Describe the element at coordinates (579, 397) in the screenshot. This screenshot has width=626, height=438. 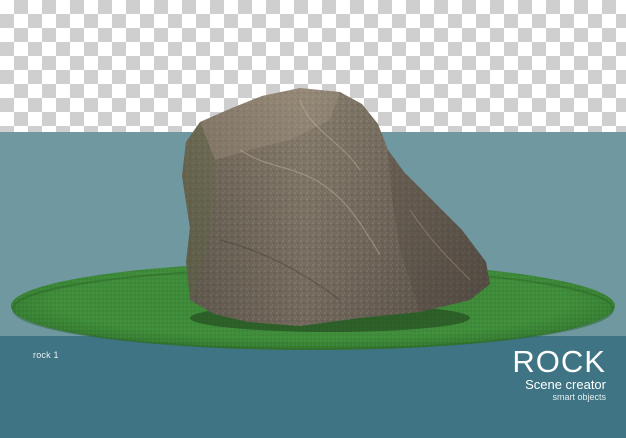
I see `scene-caption: smart objects` at that location.